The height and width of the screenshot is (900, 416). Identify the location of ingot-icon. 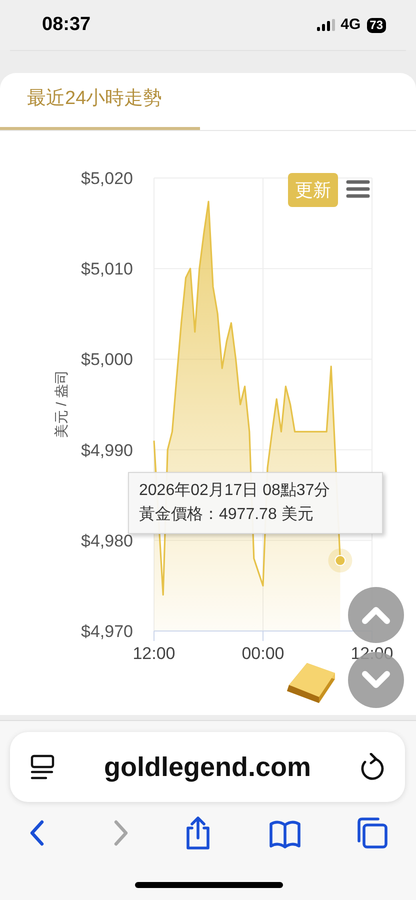
(311, 683).